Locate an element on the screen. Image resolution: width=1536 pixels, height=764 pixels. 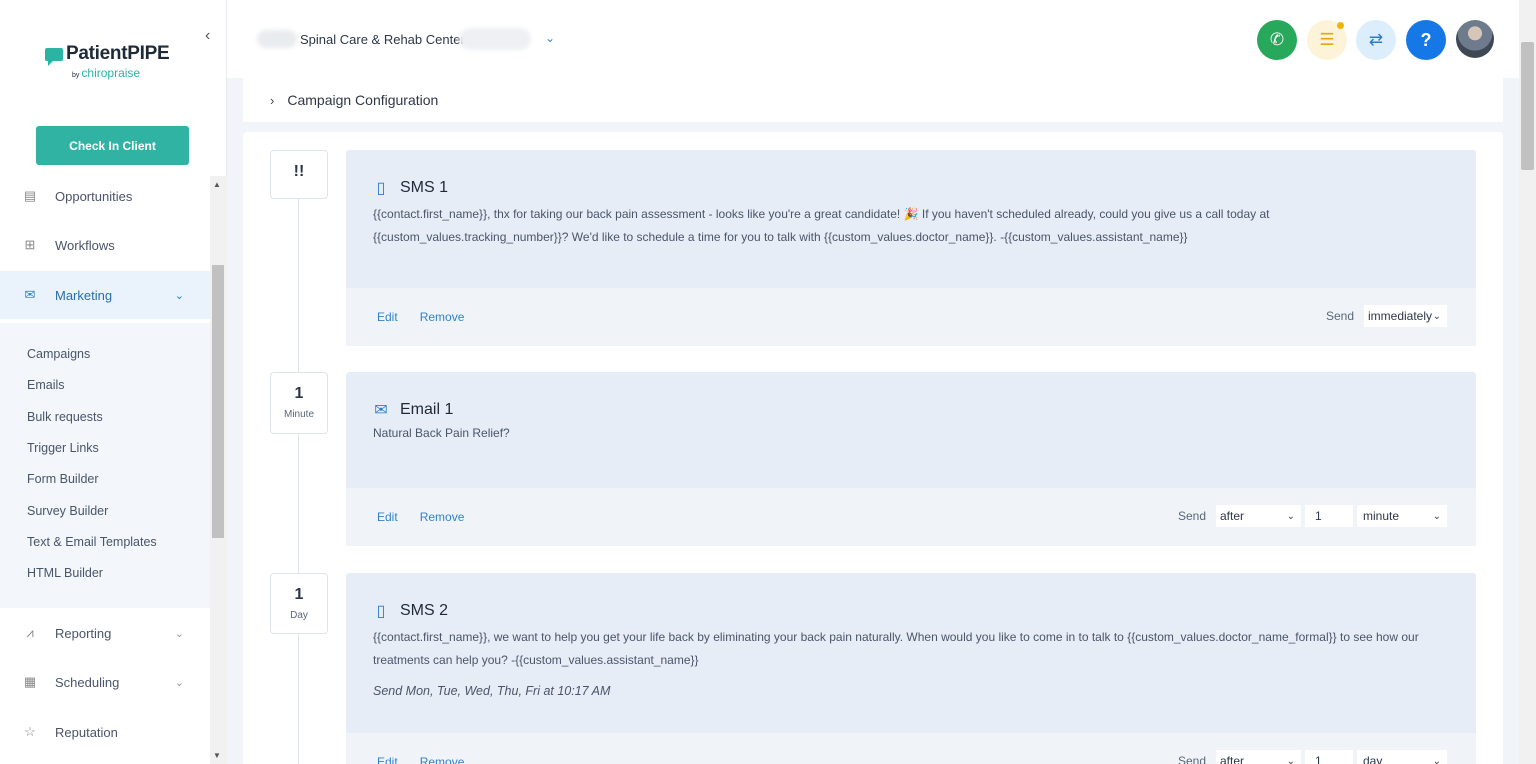
step-footer: Edit Remove Send immediately ⌄ is located at coordinates (911, 317).